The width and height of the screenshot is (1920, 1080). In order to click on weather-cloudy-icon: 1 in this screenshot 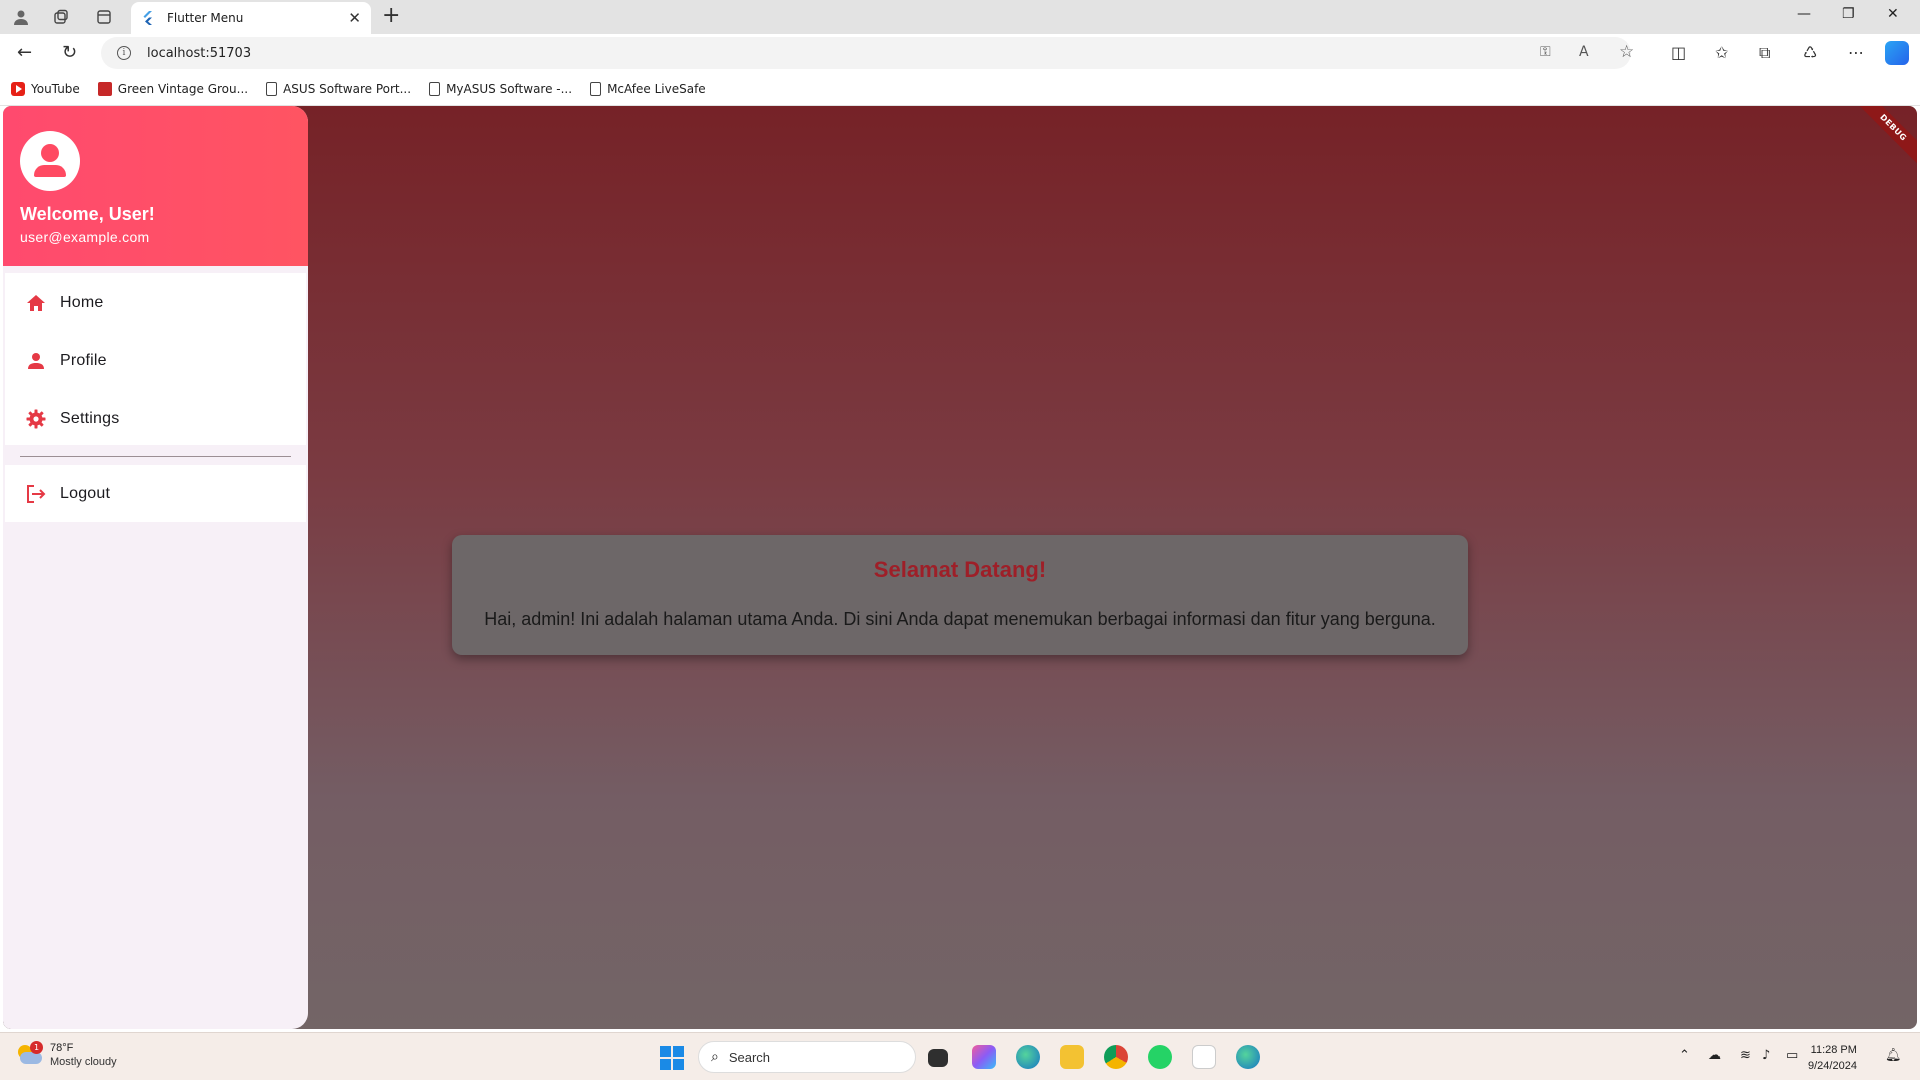, I will do `click(29, 1053)`.